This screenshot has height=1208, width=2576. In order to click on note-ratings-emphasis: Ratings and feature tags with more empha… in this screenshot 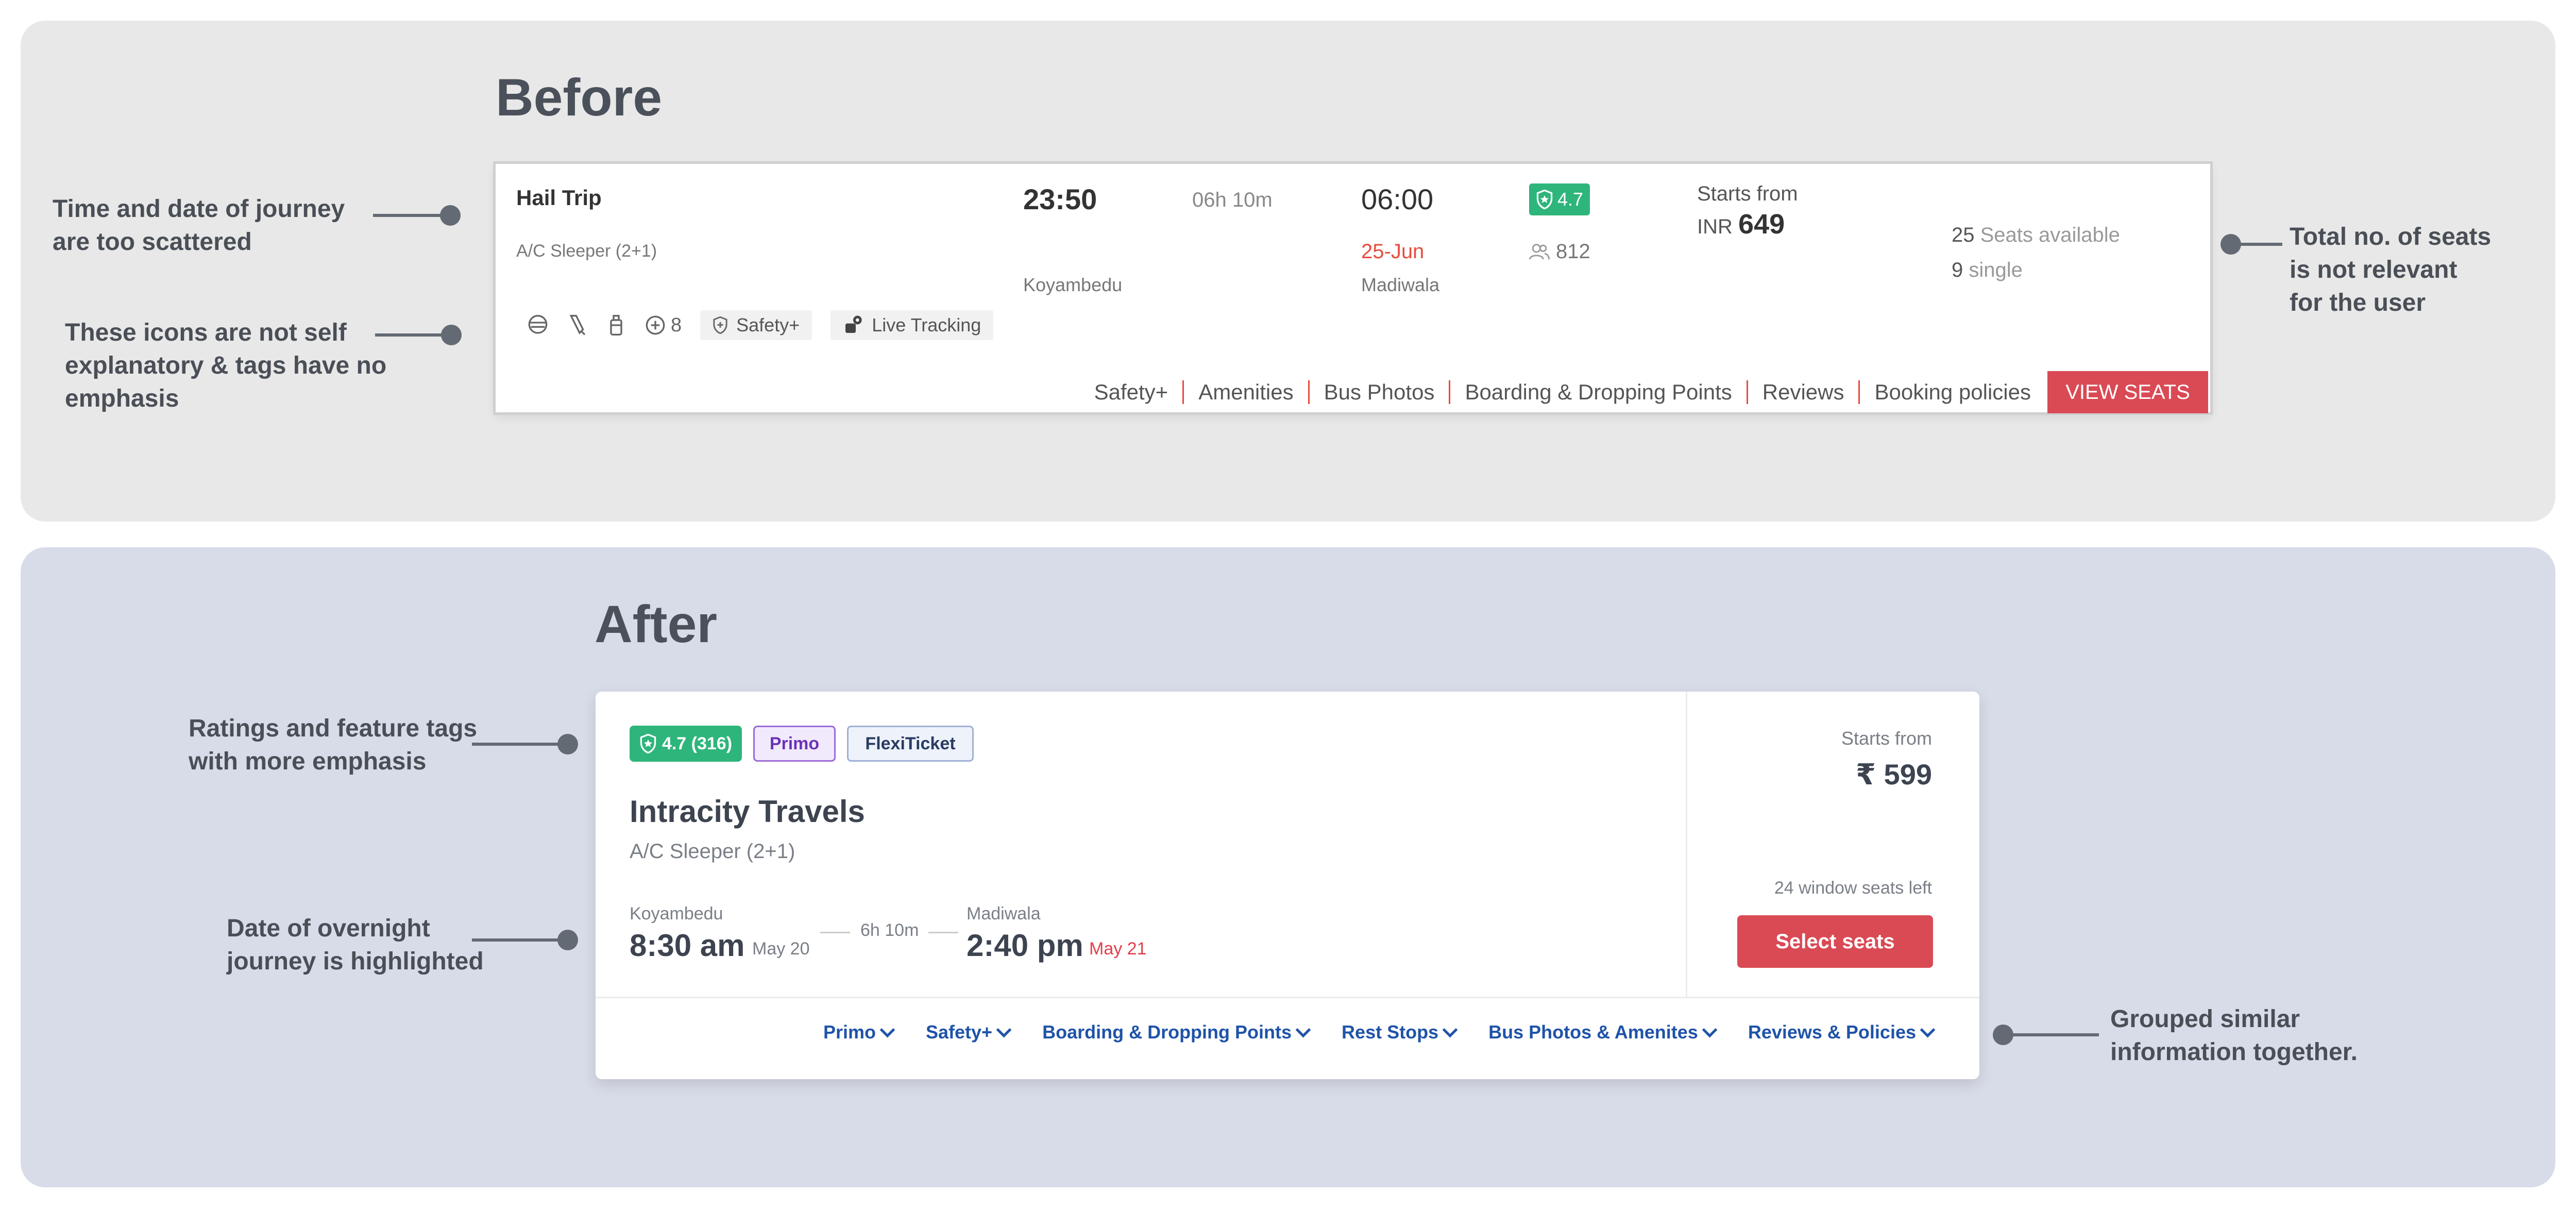, I will do `click(333, 745)`.